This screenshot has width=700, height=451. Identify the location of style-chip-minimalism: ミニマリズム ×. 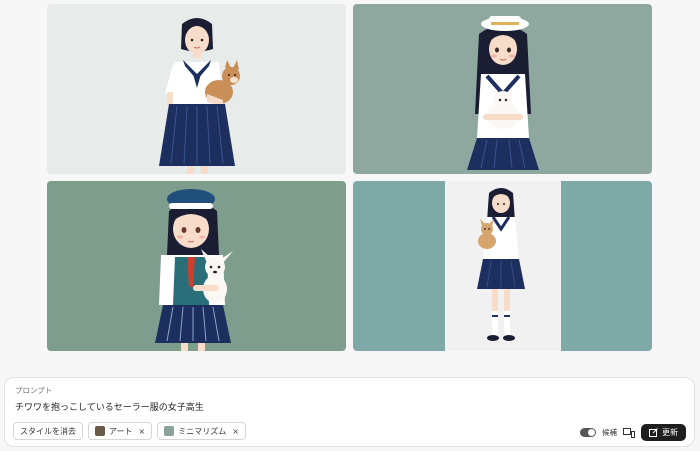
(201, 431).